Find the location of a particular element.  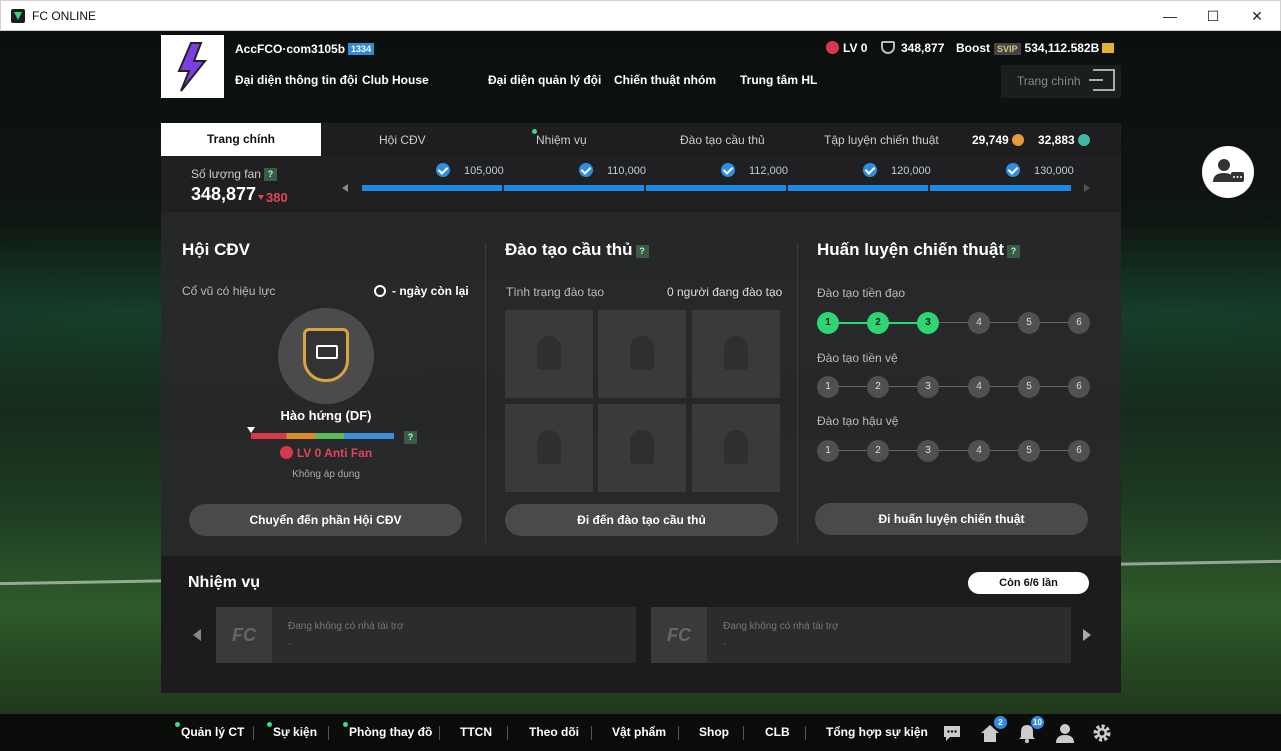

home-icon: 2 is located at coordinates (993, 730).